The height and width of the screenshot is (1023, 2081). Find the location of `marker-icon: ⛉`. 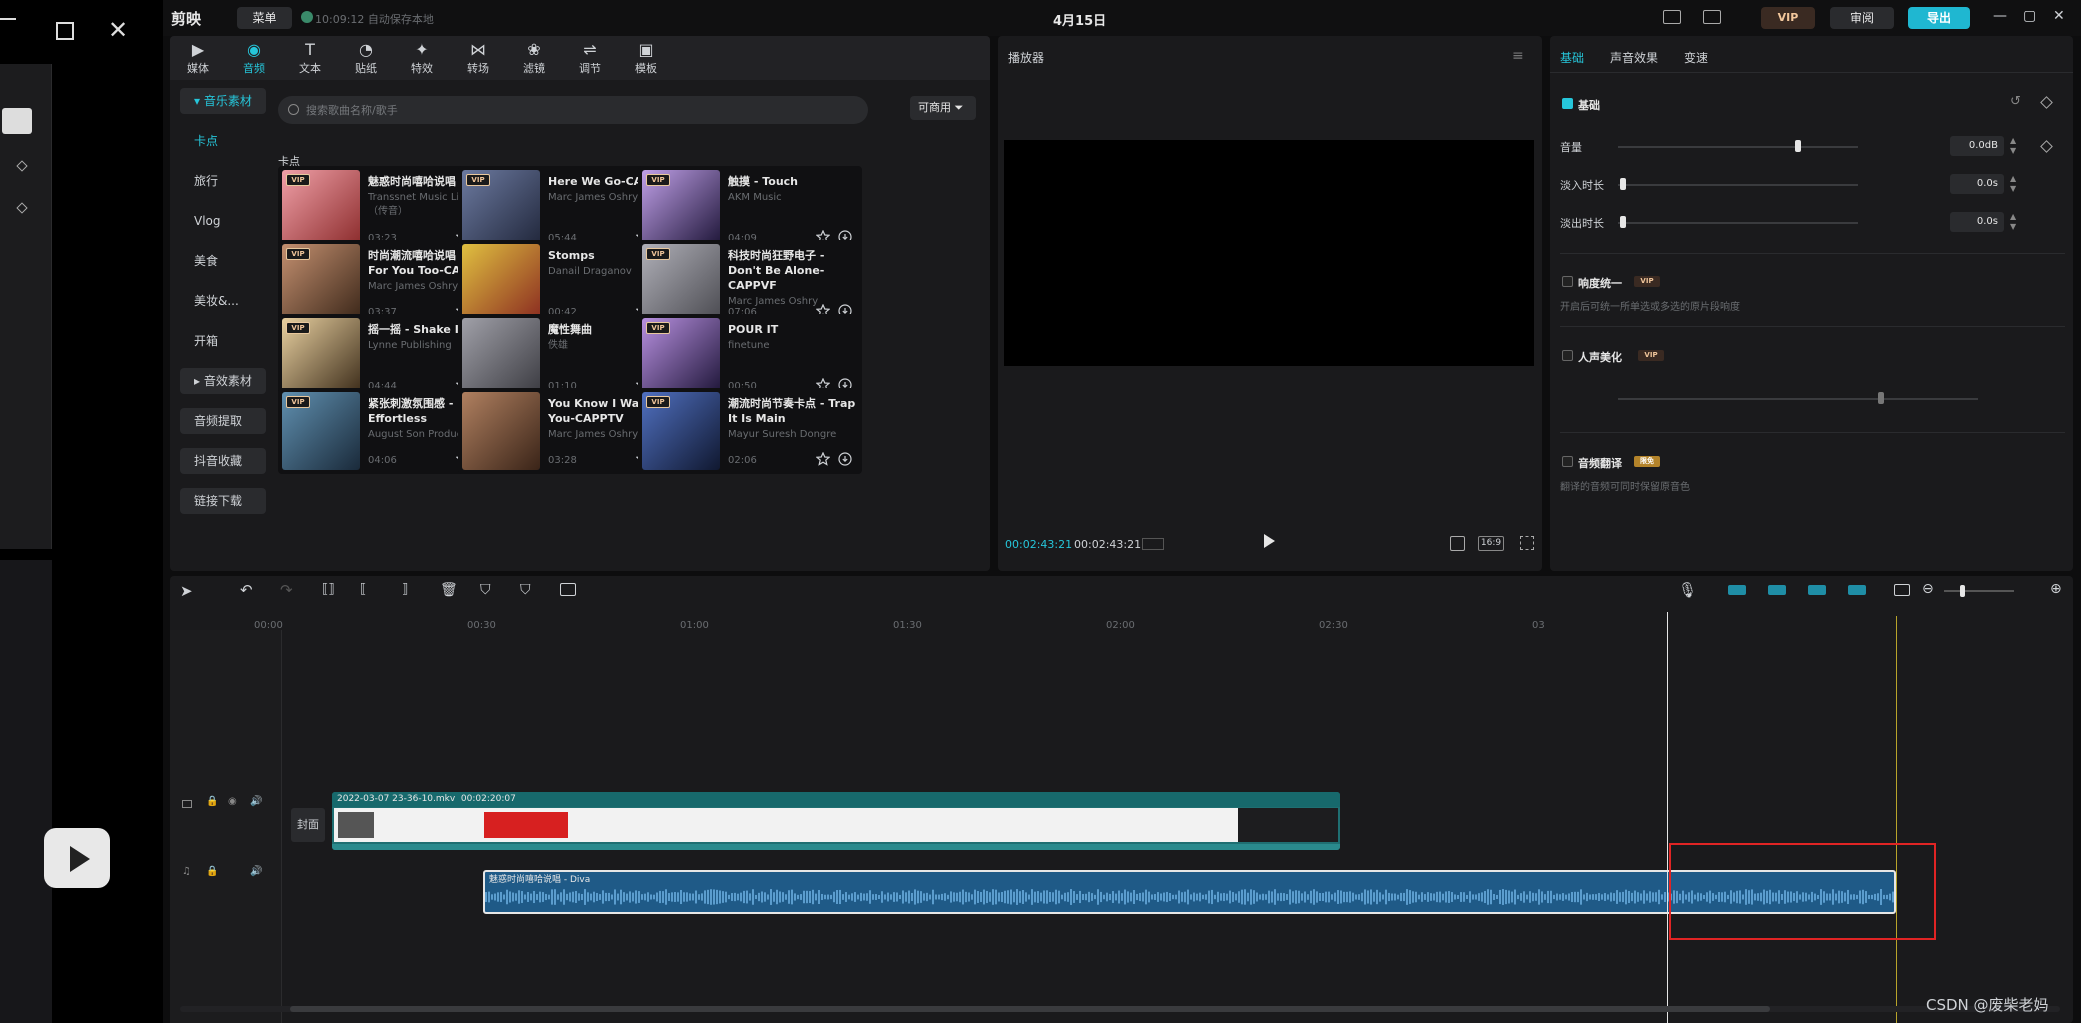

marker-icon: ⛉ is located at coordinates (485, 590).